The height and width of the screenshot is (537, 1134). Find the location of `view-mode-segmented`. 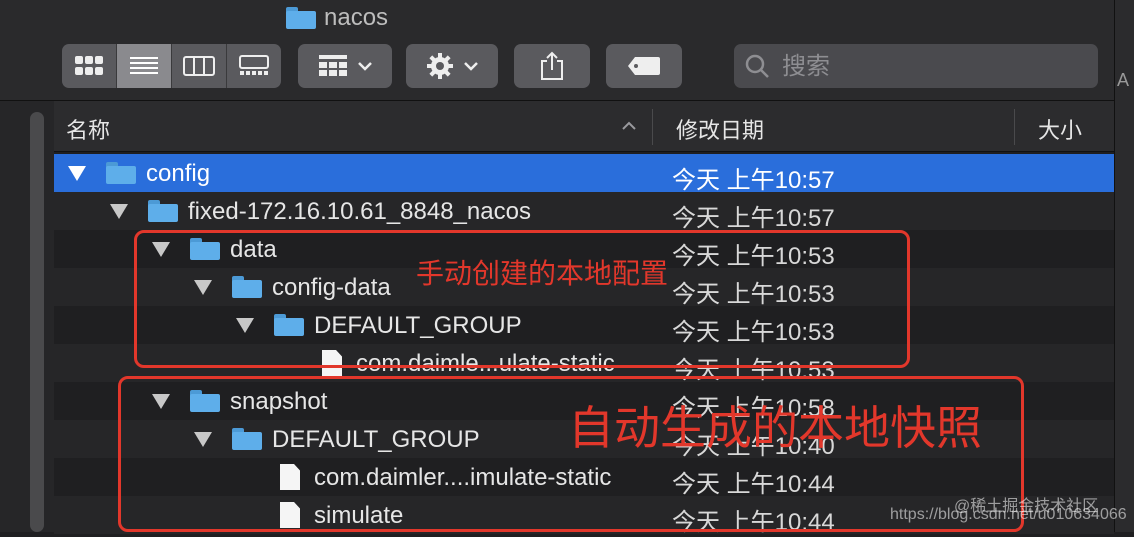

view-mode-segmented is located at coordinates (171, 66).